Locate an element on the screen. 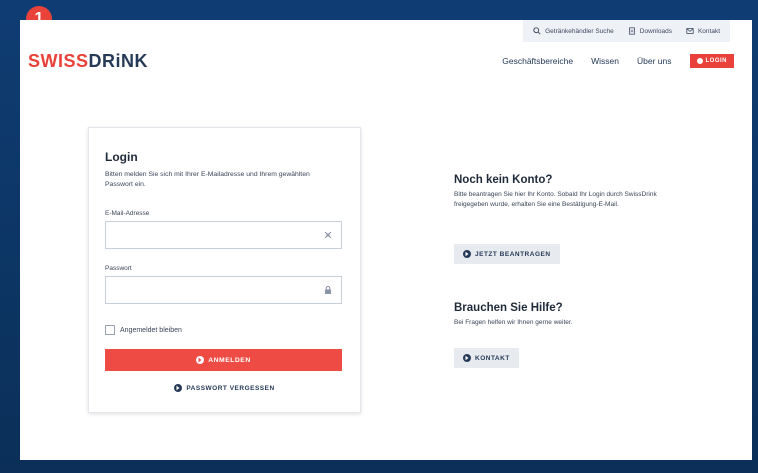 The width and height of the screenshot is (758, 473). contact-link: Kontakt is located at coordinates (703, 31).